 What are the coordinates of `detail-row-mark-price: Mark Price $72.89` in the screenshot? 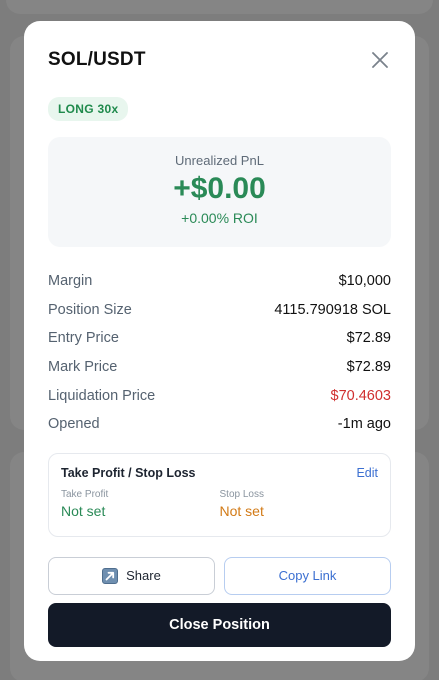 It's located at (219, 367).